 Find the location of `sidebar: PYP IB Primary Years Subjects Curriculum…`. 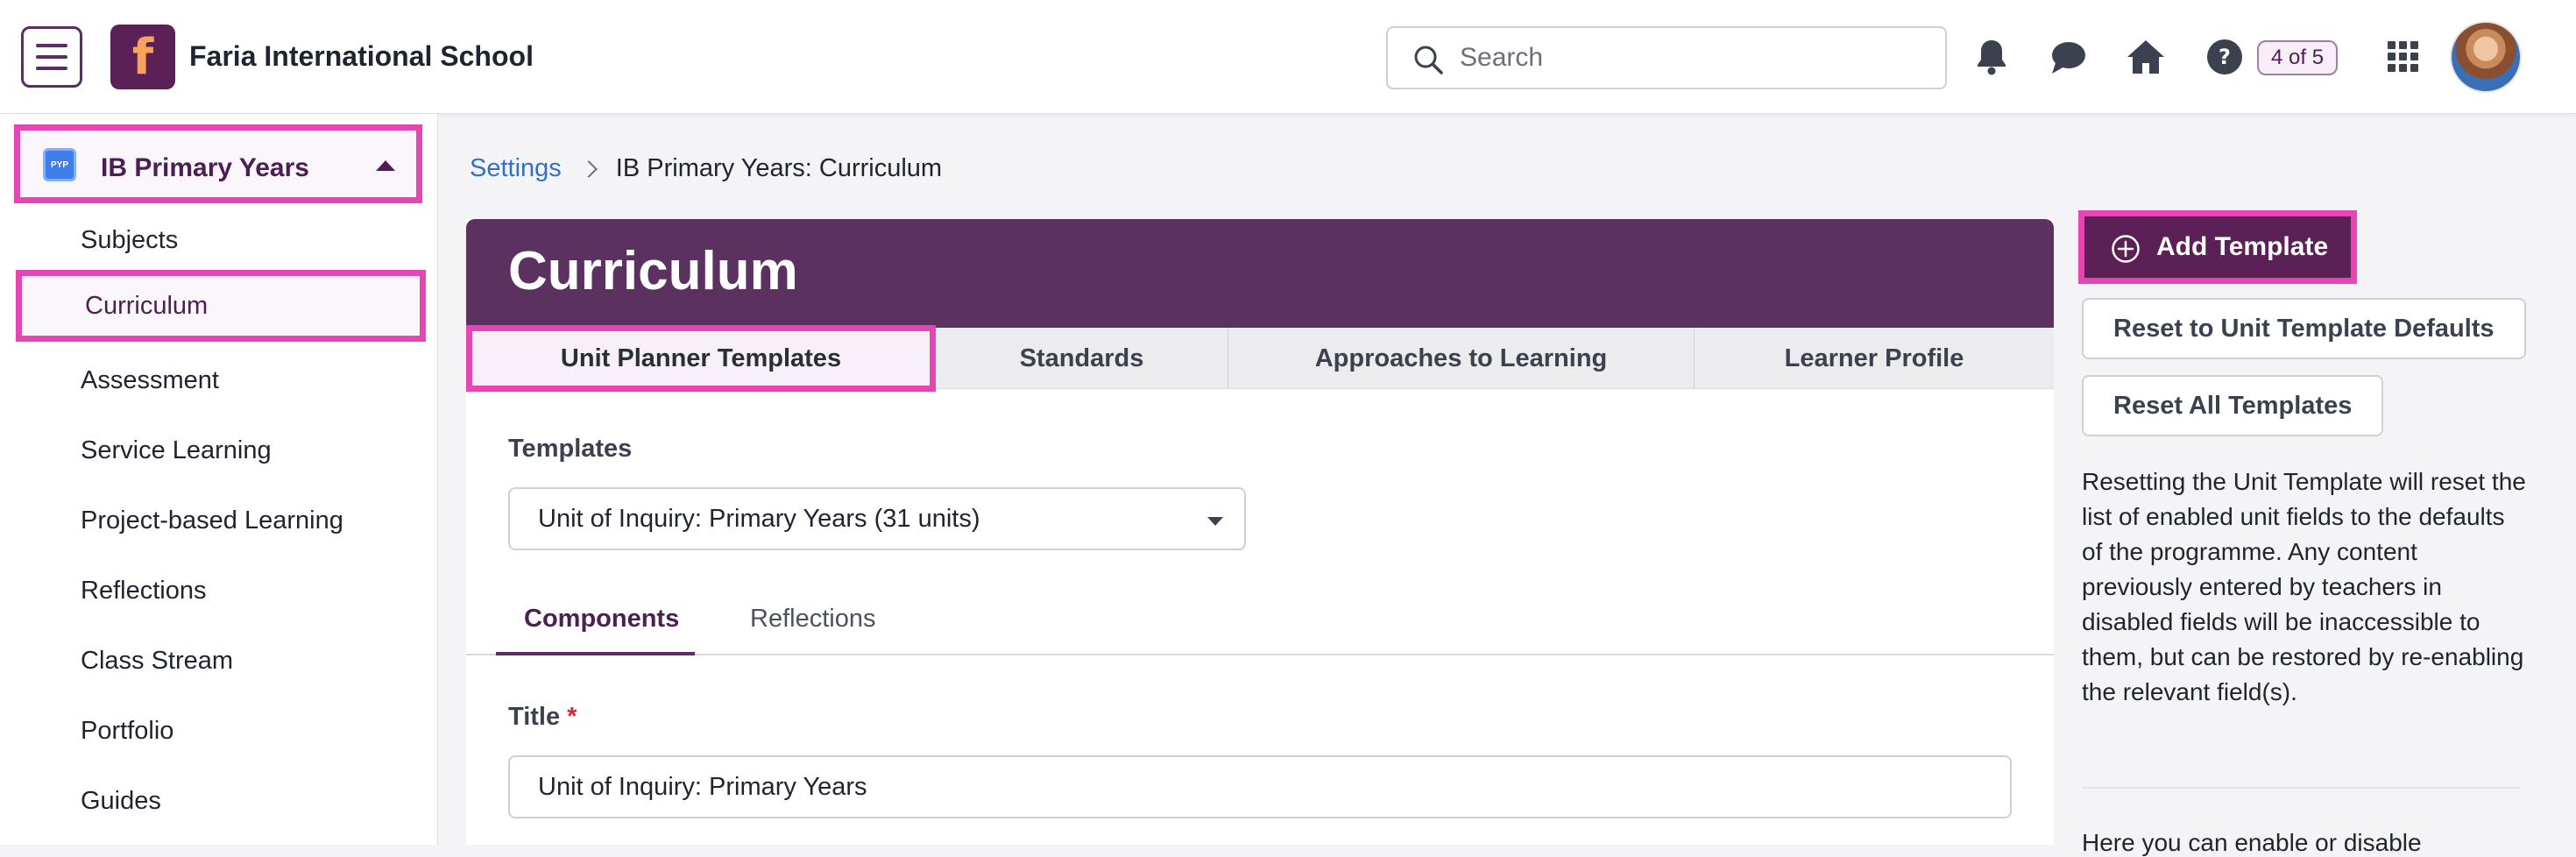

sidebar: PYP IB Primary Years Subjects Curriculum… is located at coordinates (219, 479).